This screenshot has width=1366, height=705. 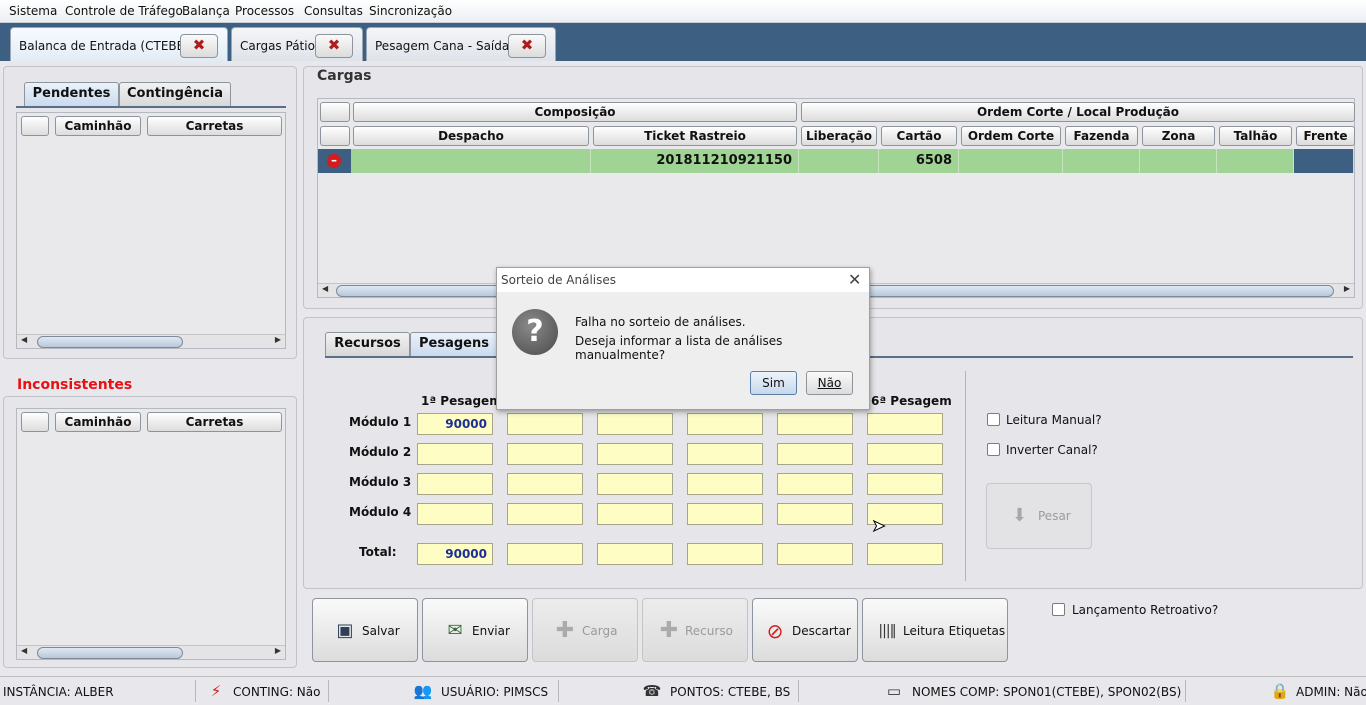 What do you see at coordinates (815, 484) in the screenshot?
I see `weight-input-m3-p5` at bounding box center [815, 484].